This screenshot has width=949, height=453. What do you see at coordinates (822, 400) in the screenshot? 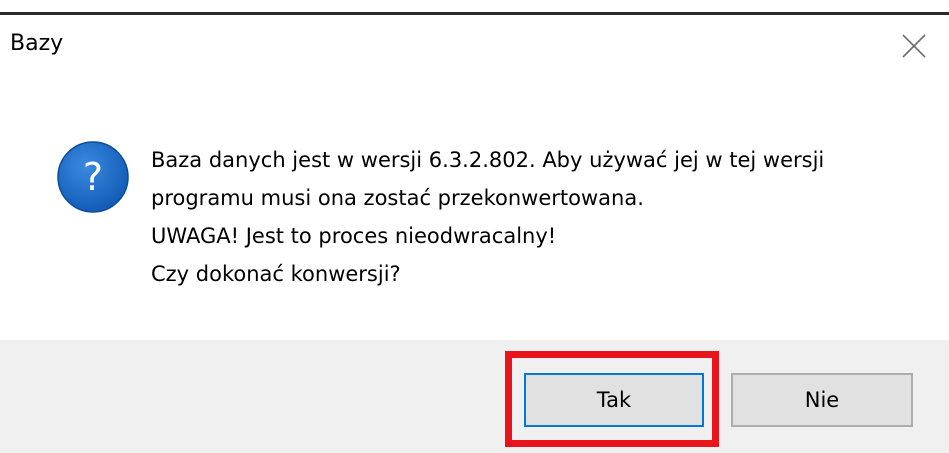
I see `no-button: Nie` at bounding box center [822, 400].